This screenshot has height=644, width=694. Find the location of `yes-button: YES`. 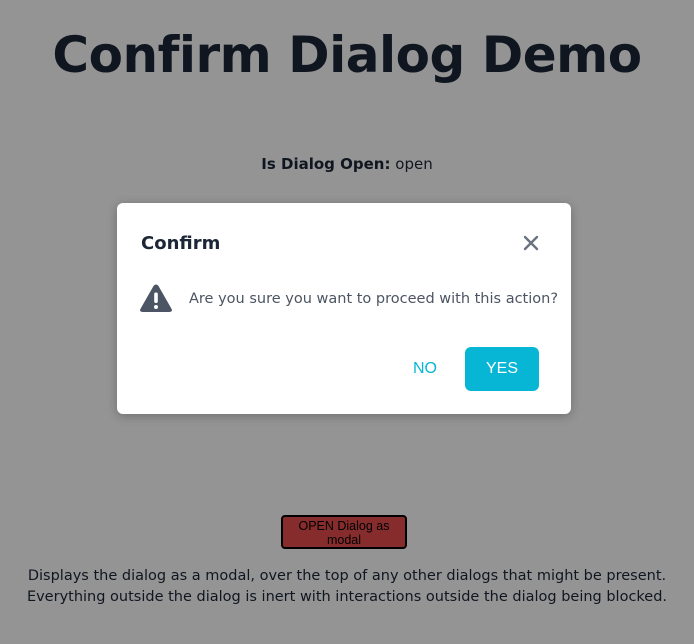

yes-button: YES is located at coordinates (502, 369).